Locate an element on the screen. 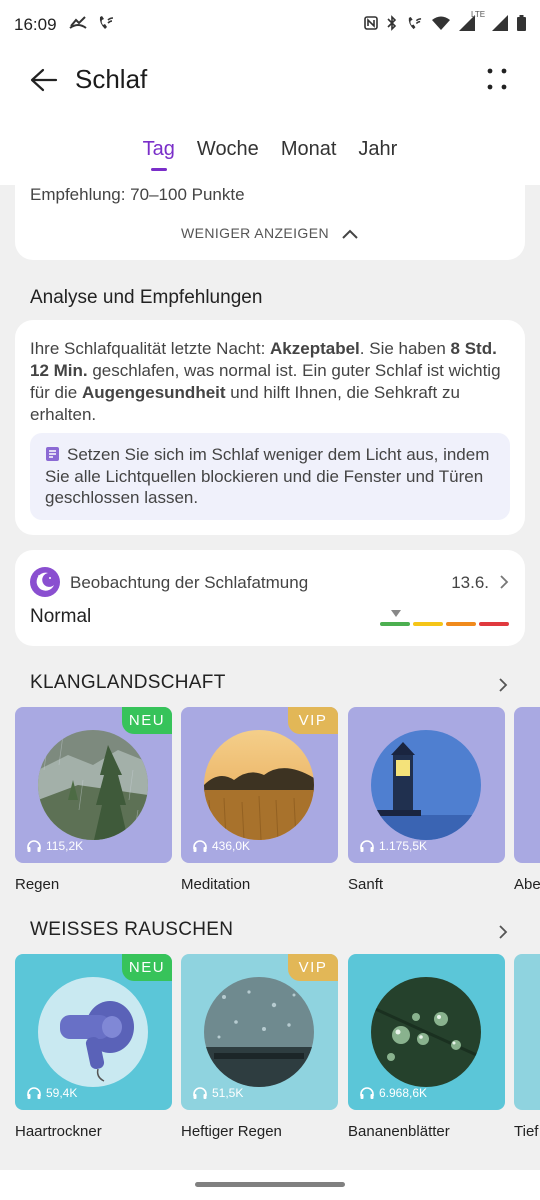 Image resolution: width=540 pixels, height=1200 pixels. home-gesture-handle is located at coordinates (270, 1184).